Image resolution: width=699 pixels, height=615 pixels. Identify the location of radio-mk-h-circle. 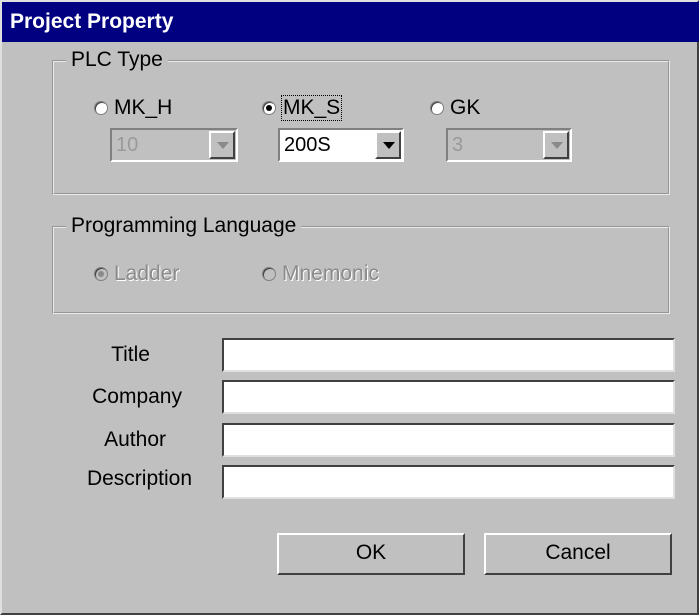
(101, 108).